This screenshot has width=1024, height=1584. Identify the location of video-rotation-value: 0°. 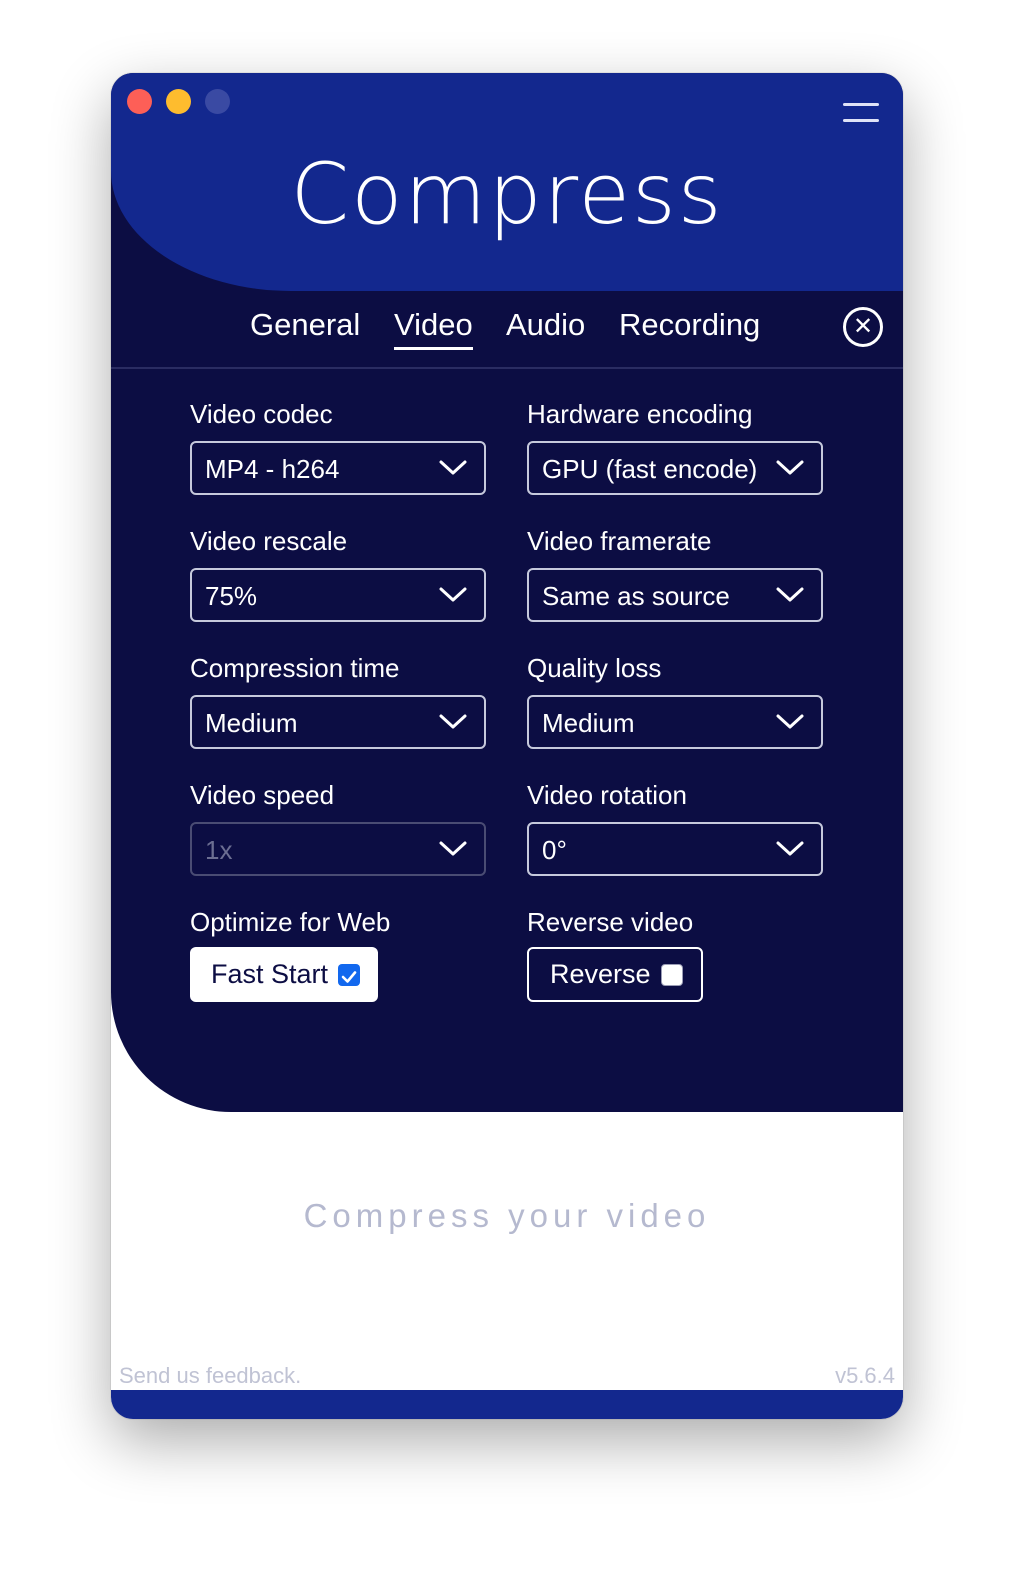
(554, 850).